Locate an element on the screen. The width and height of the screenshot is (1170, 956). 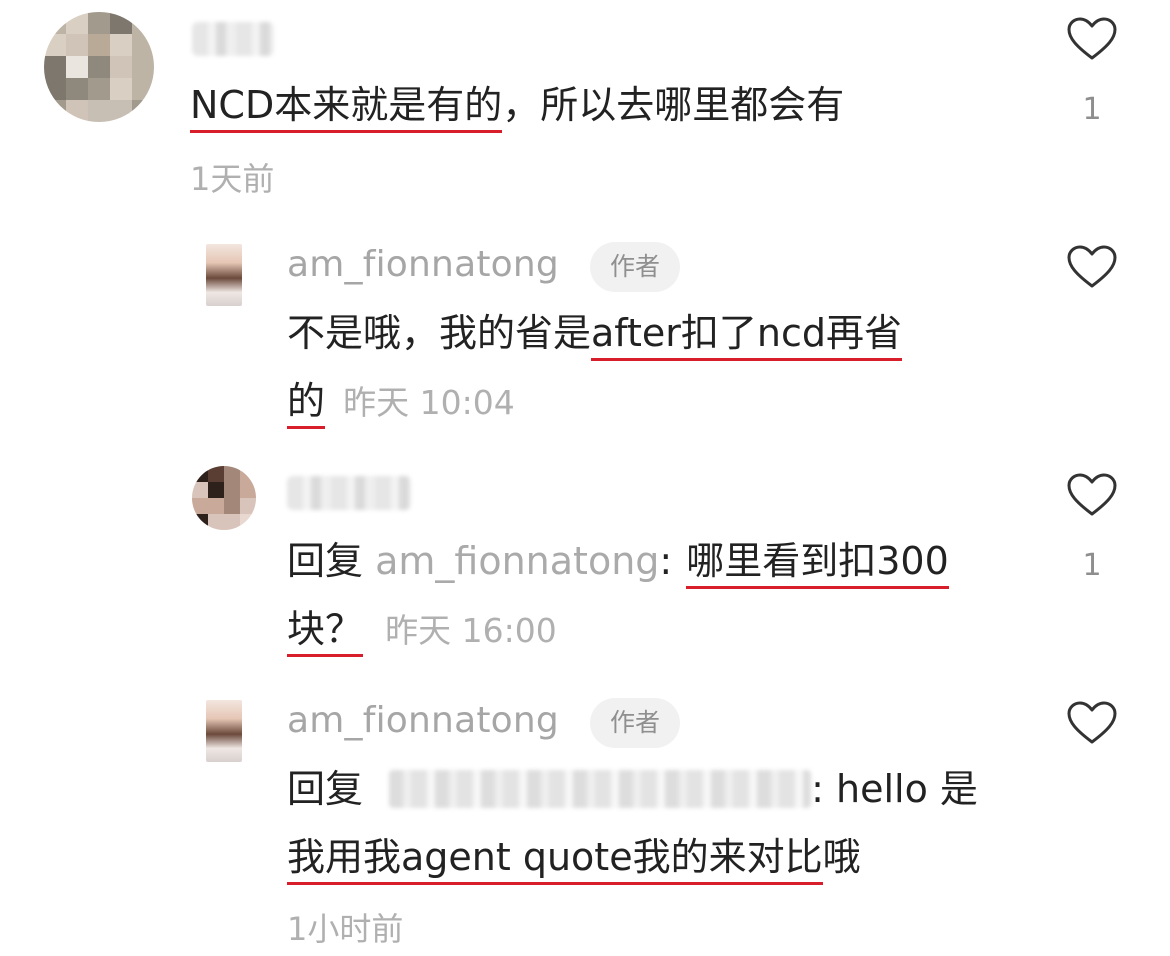
comment-like-button: 1 is located at coordinates (1092, 71).